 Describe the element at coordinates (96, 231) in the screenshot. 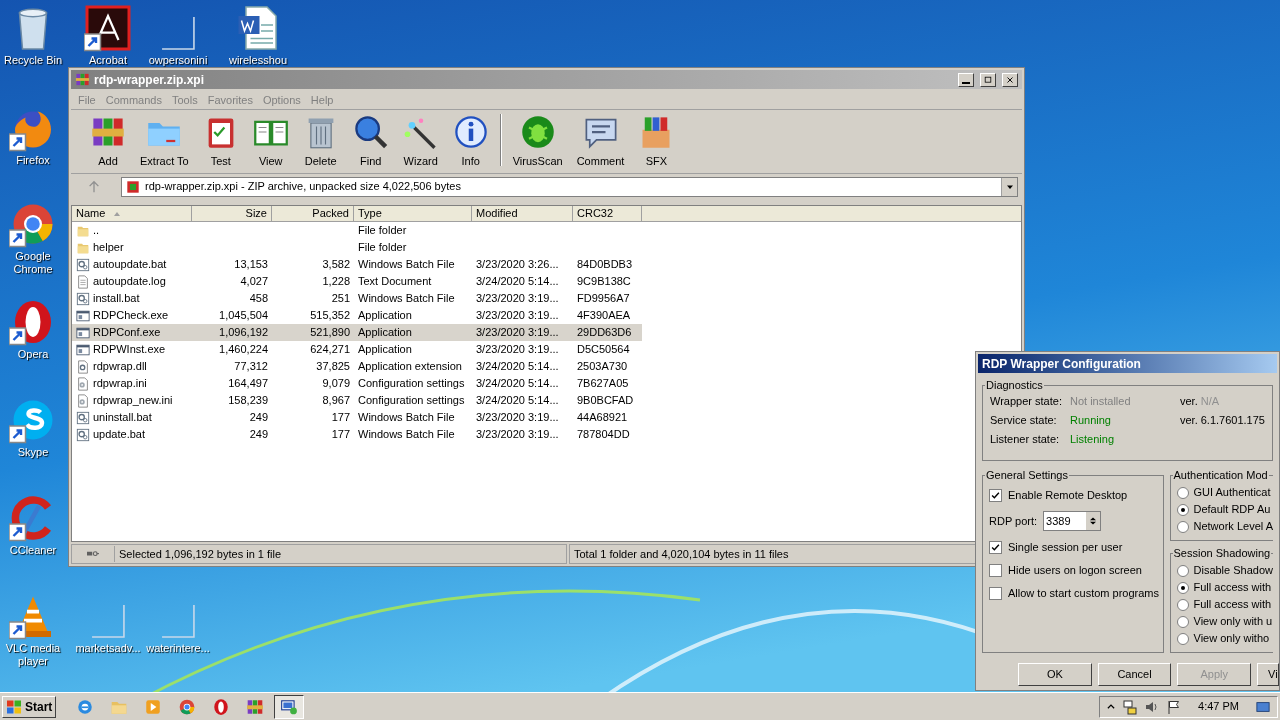

I see `file-name: ..` at that location.